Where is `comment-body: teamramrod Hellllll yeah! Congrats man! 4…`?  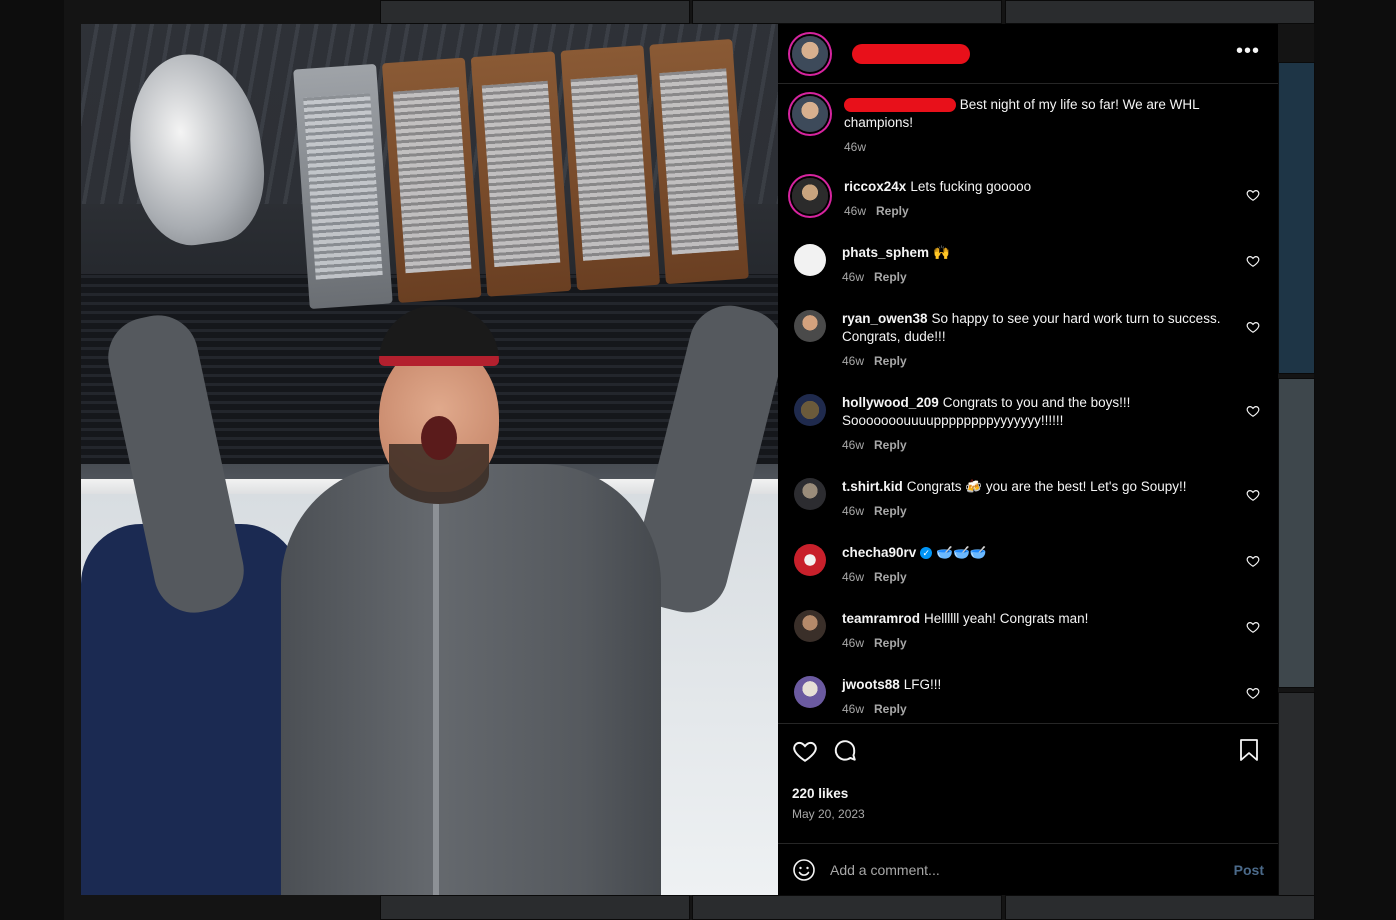 comment-body: teamramrod Hellllll yeah! Congrats man! 4… is located at coordinates (1037, 631).